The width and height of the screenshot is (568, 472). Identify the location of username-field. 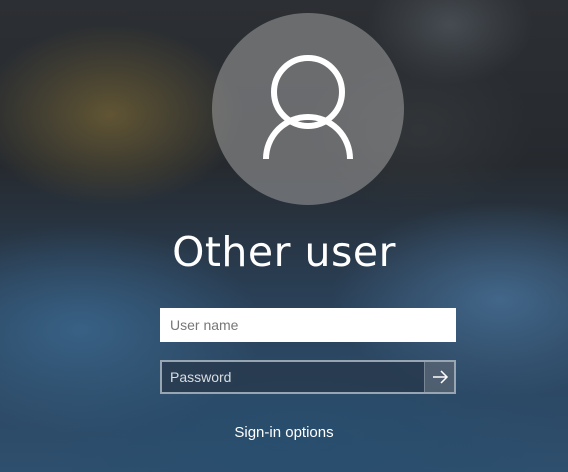
(308, 325).